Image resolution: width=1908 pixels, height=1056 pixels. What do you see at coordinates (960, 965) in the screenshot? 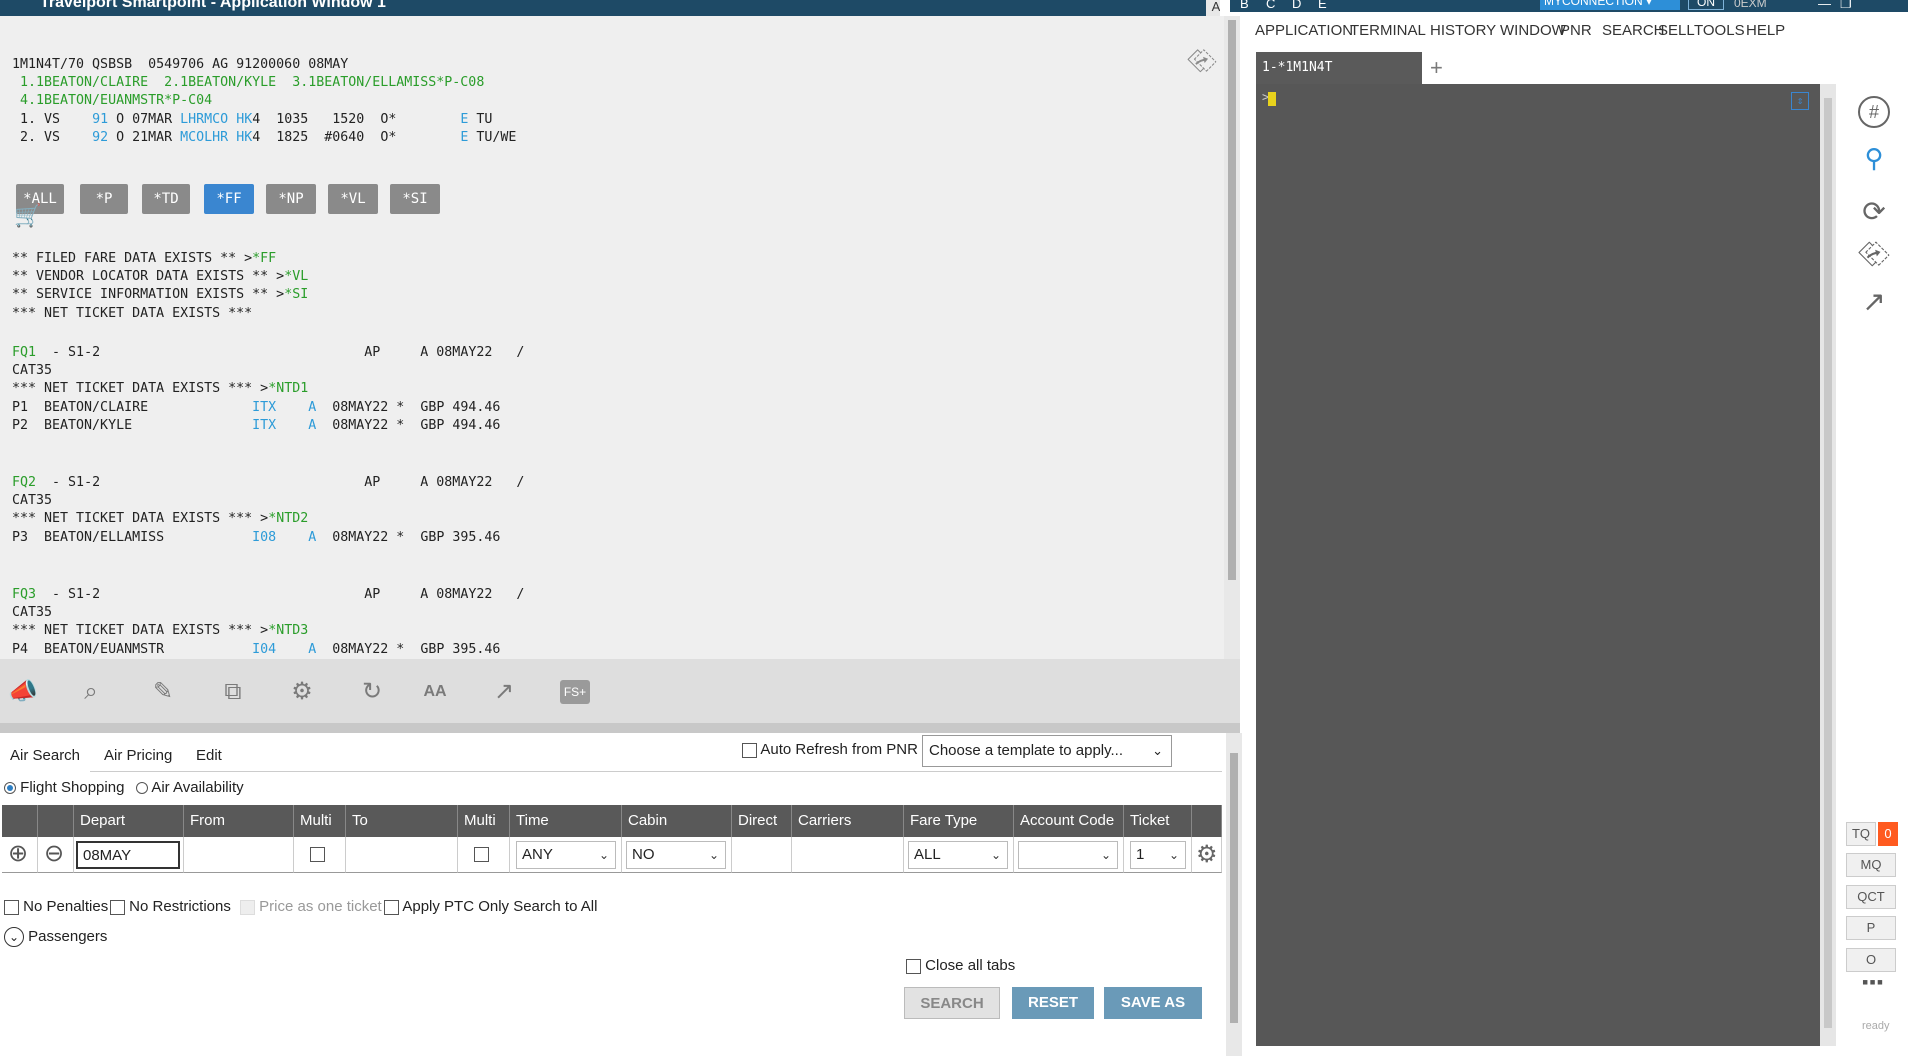
I see `close-all-tabs-option: Close all tabs` at bounding box center [960, 965].